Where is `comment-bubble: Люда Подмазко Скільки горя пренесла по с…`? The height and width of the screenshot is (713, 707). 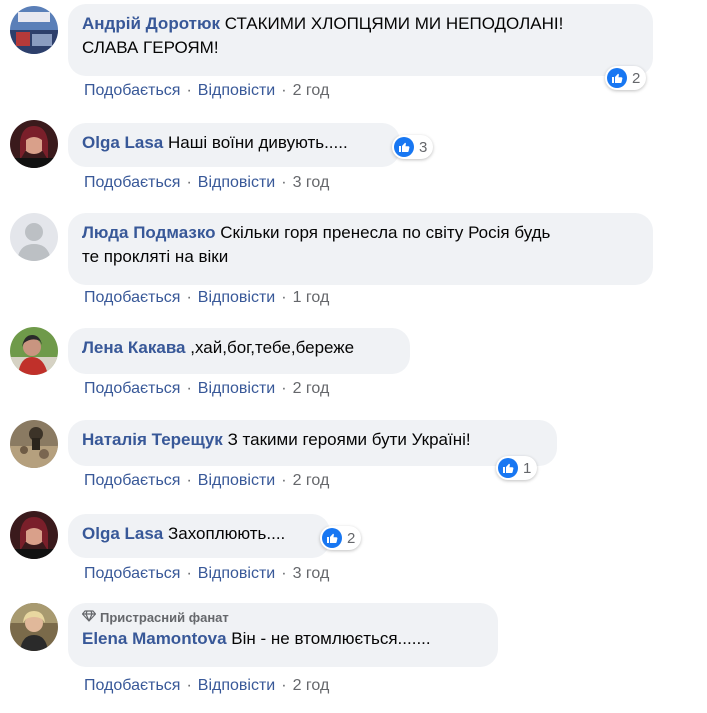
comment-bubble: Люда Подмазко Скільки горя пренесла по с… is located at coordinates (360, 249).